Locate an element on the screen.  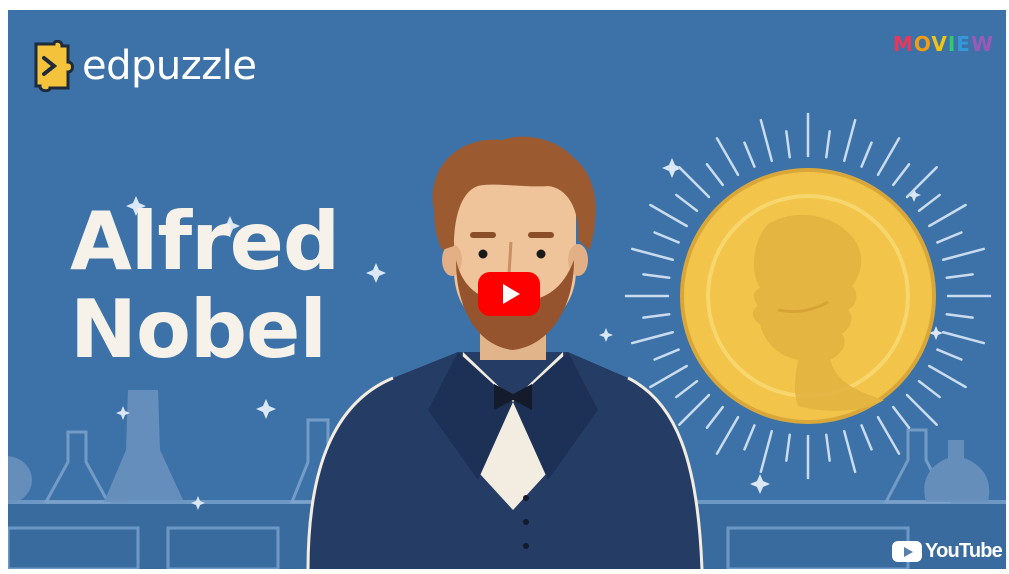
play-icon is located at coordinates (511, 294).